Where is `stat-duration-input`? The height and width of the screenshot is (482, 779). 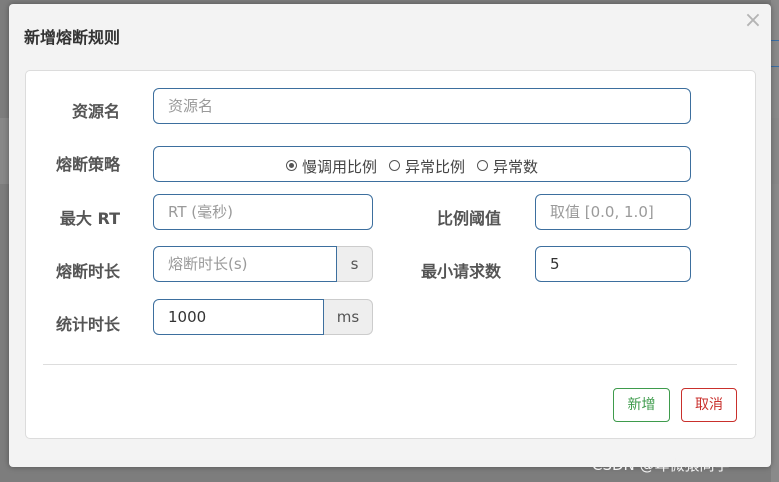
stat-duration-input is located at coordinates (238, 317).